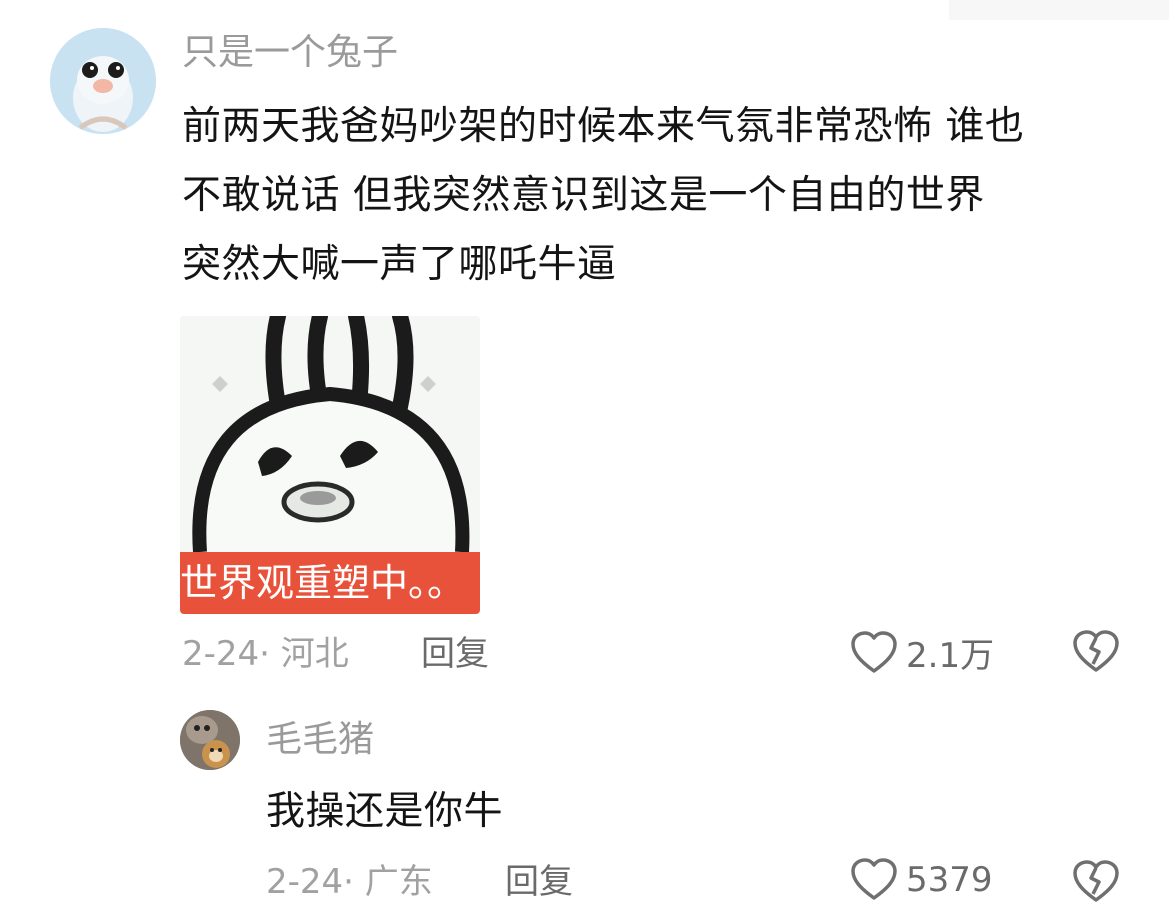 This screenshot has width=1169, height=919. I want to click on comment-text-line: 不敢说话 但我突然意识到这是一个自由的世界, so click(583, 195).